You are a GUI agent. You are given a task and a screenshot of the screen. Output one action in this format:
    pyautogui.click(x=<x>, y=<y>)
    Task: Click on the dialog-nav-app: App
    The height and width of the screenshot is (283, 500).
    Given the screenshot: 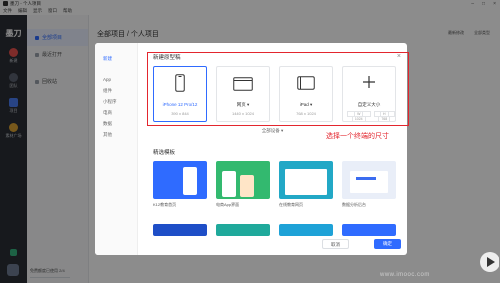 What is the action you would take?
    pyautogui.click(x=116, y=79)
    